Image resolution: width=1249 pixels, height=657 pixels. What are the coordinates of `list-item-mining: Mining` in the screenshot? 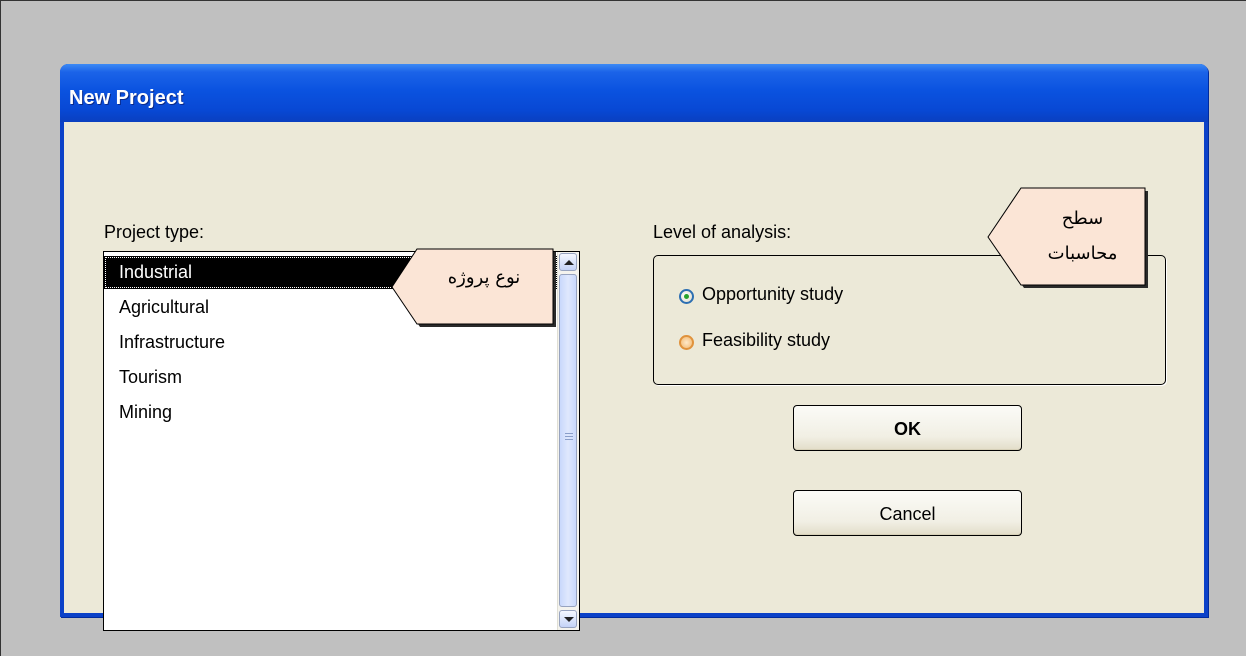 It's located at (331, 412).